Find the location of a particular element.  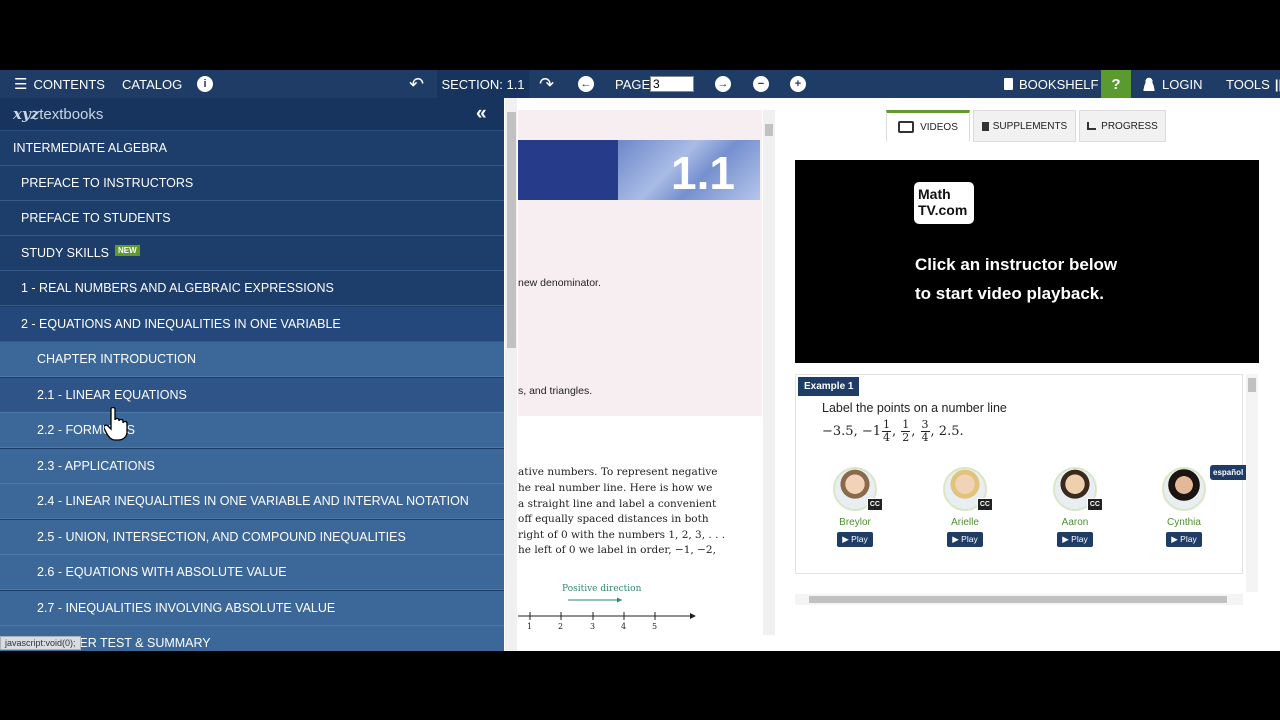

instructor-aaron: CC Aaron ▶ Play is located at coordinates (1075, 507).